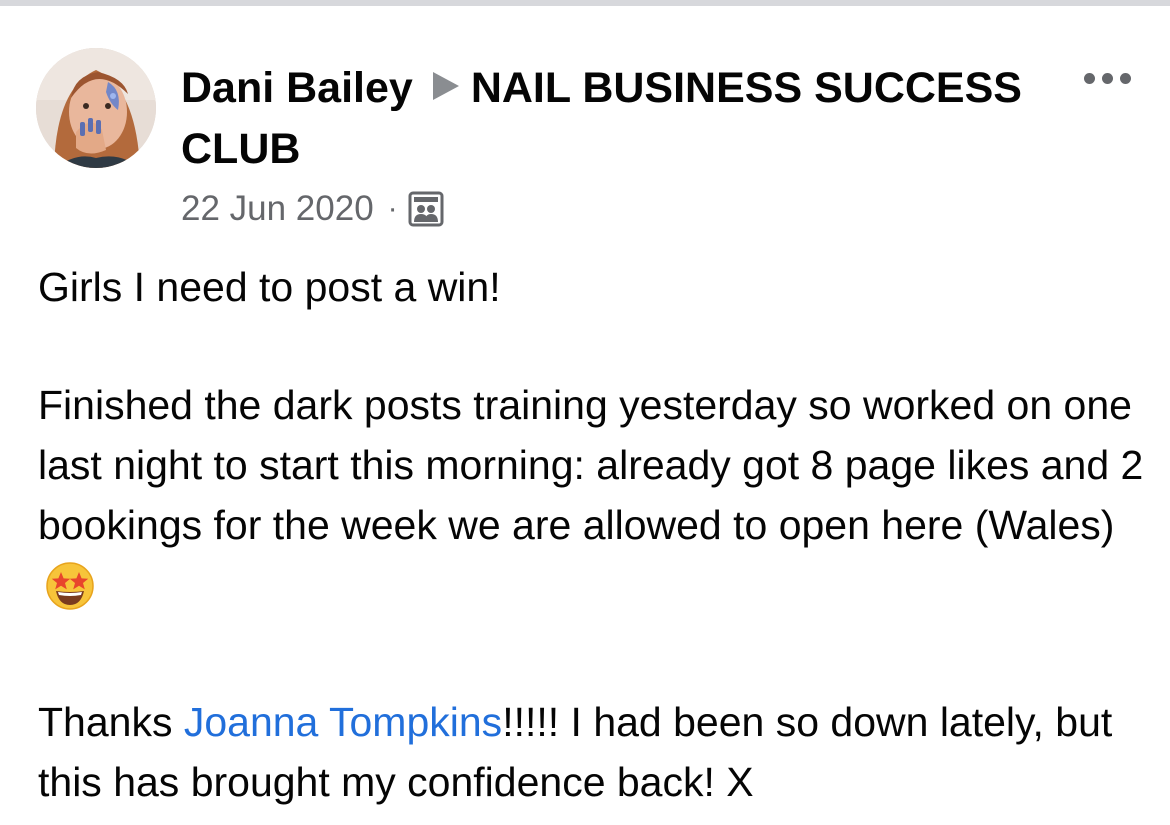 Image resolution: width=1170 pixels, height=825 pixels. I want to click on mention-link: Joanna Tompkins, so click(343, 722).